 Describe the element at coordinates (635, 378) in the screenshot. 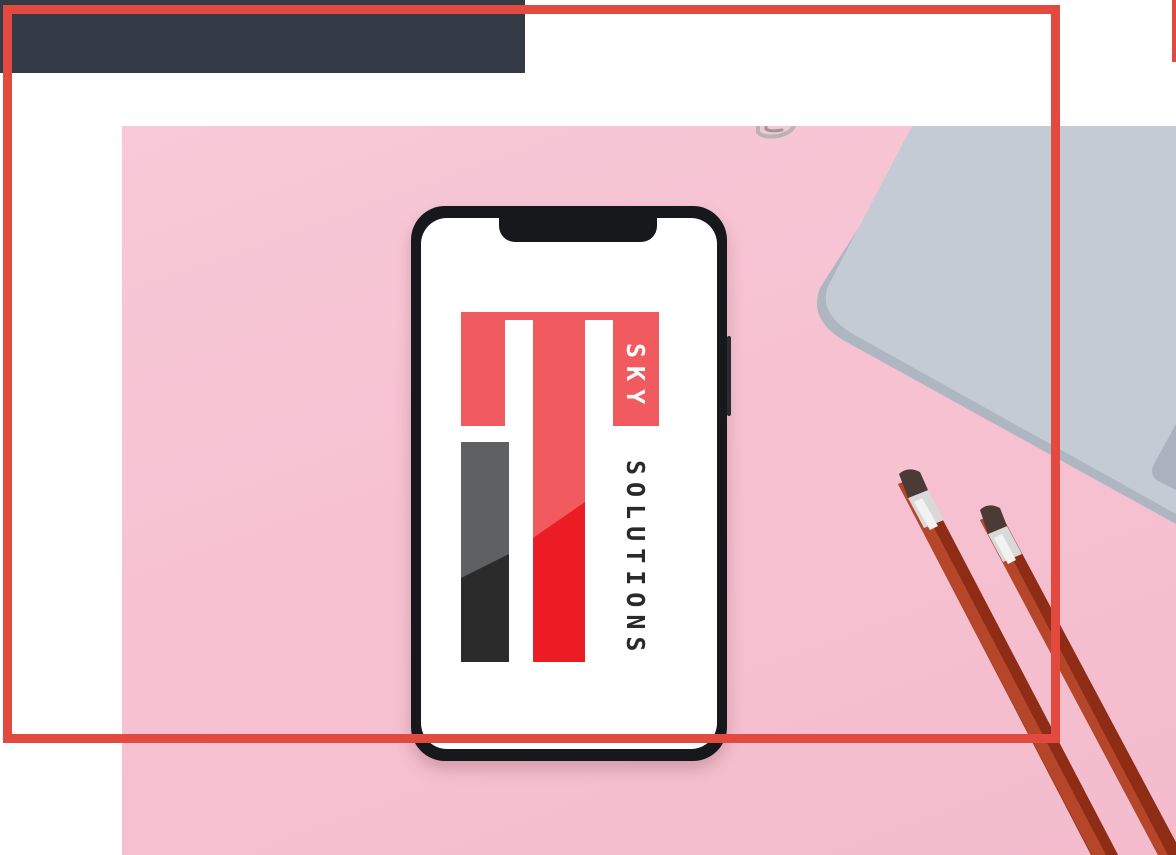

I see `brand-name-sky: SKY` at that location.